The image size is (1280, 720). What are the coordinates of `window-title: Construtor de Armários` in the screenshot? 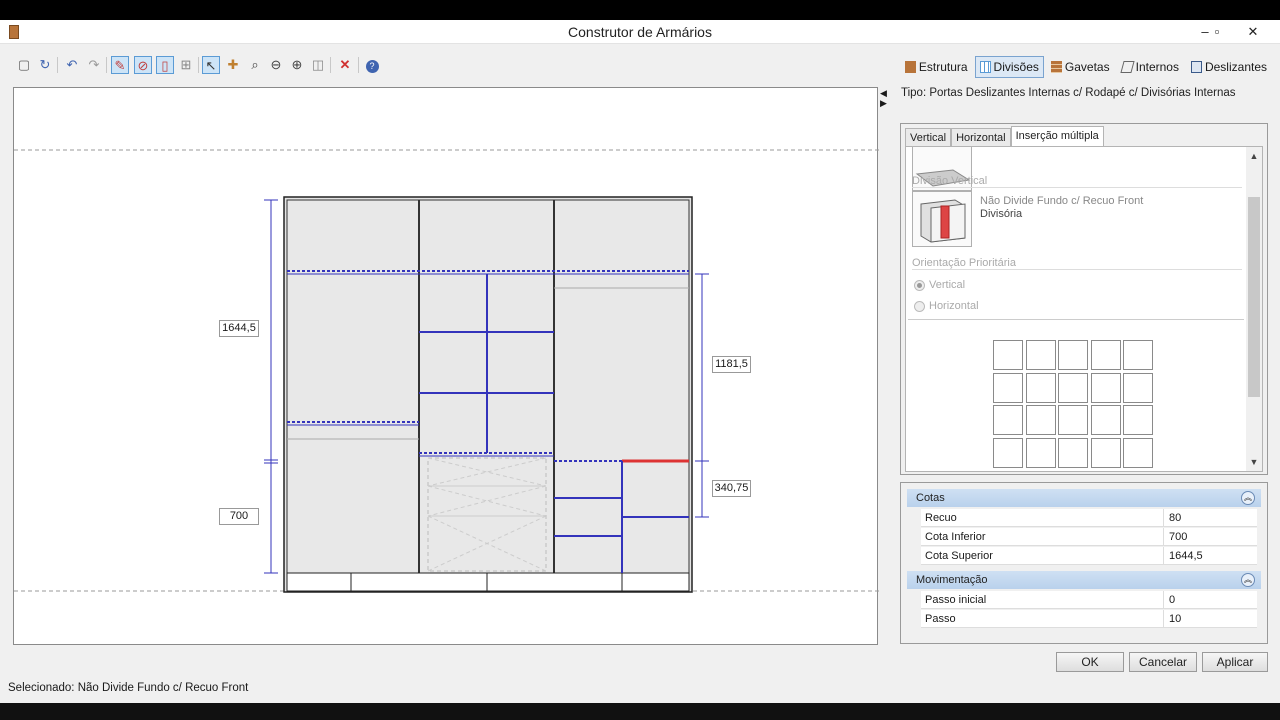 It's located at (640, 32).